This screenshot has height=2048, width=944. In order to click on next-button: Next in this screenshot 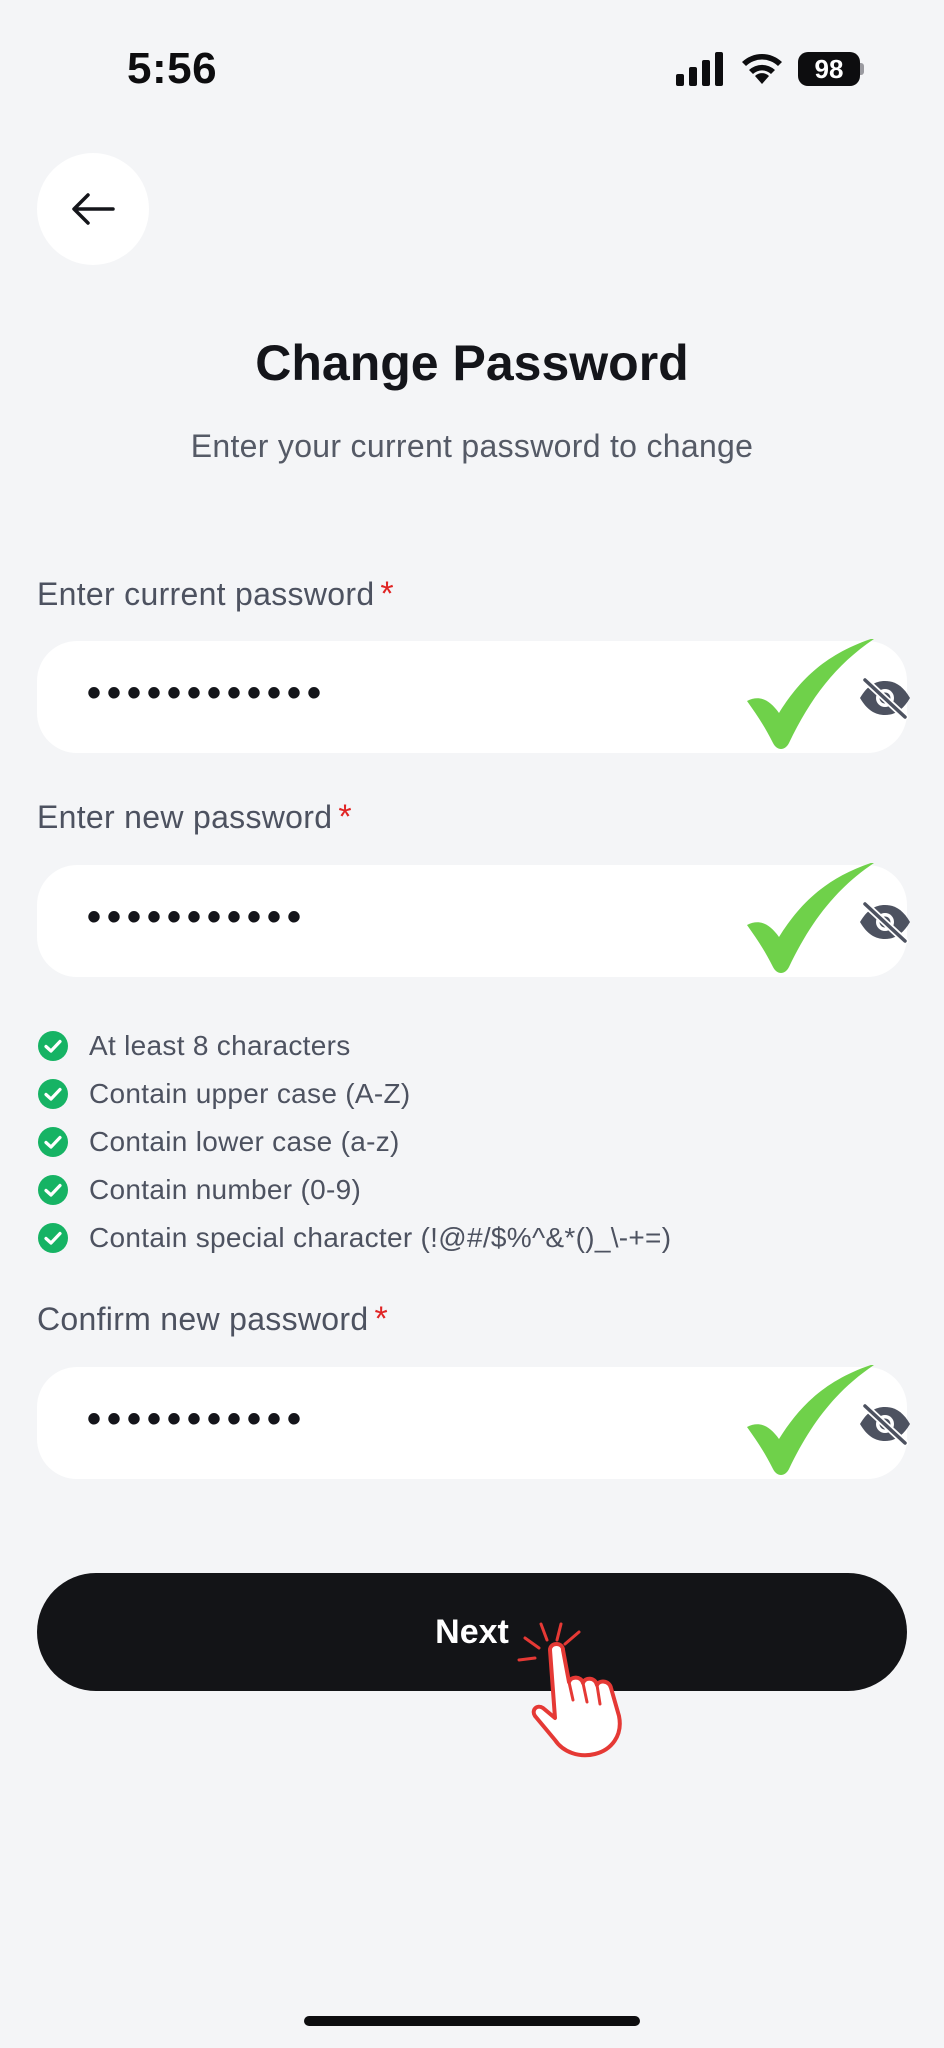, I will do `click(472, 1632)`.